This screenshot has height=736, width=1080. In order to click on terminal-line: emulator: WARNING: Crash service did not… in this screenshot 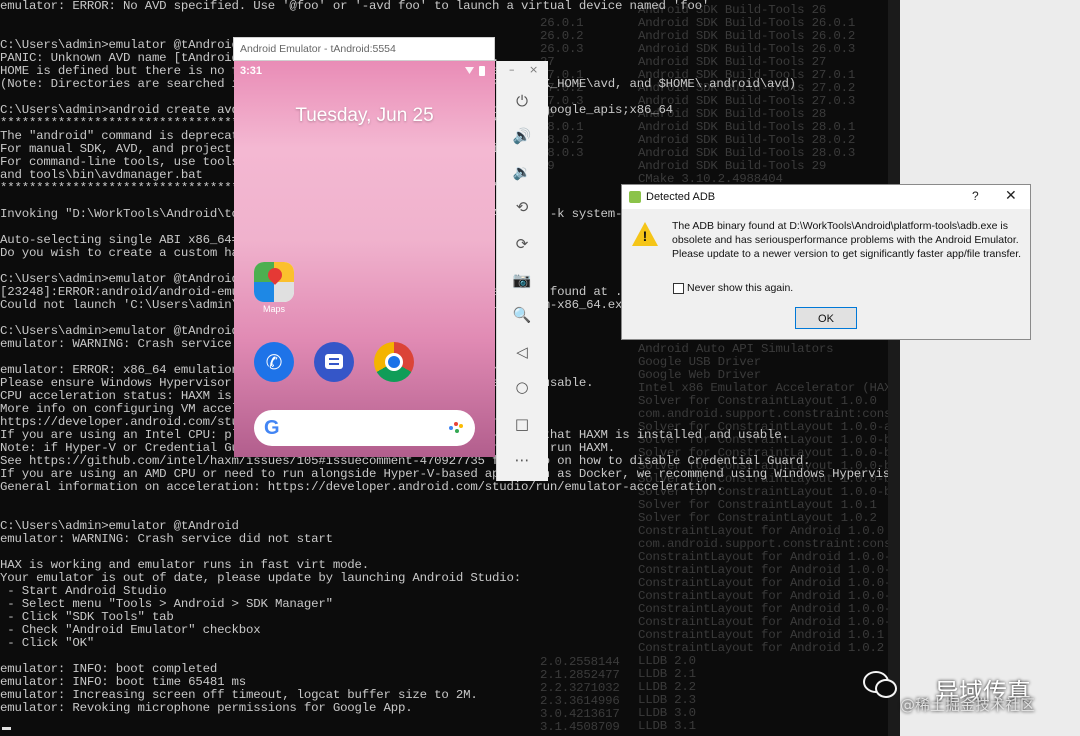, I will do `click(166, 539)`.